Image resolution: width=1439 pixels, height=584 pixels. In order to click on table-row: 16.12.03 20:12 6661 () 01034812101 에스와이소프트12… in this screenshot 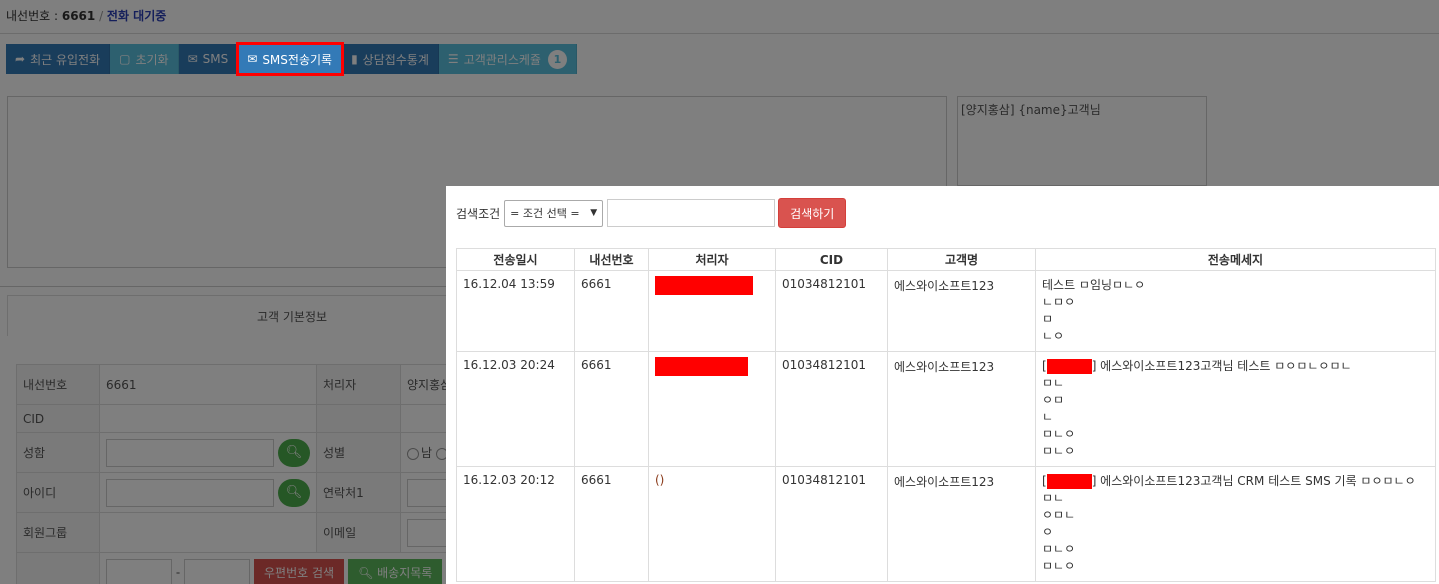, I will do `click(946, 524)`.